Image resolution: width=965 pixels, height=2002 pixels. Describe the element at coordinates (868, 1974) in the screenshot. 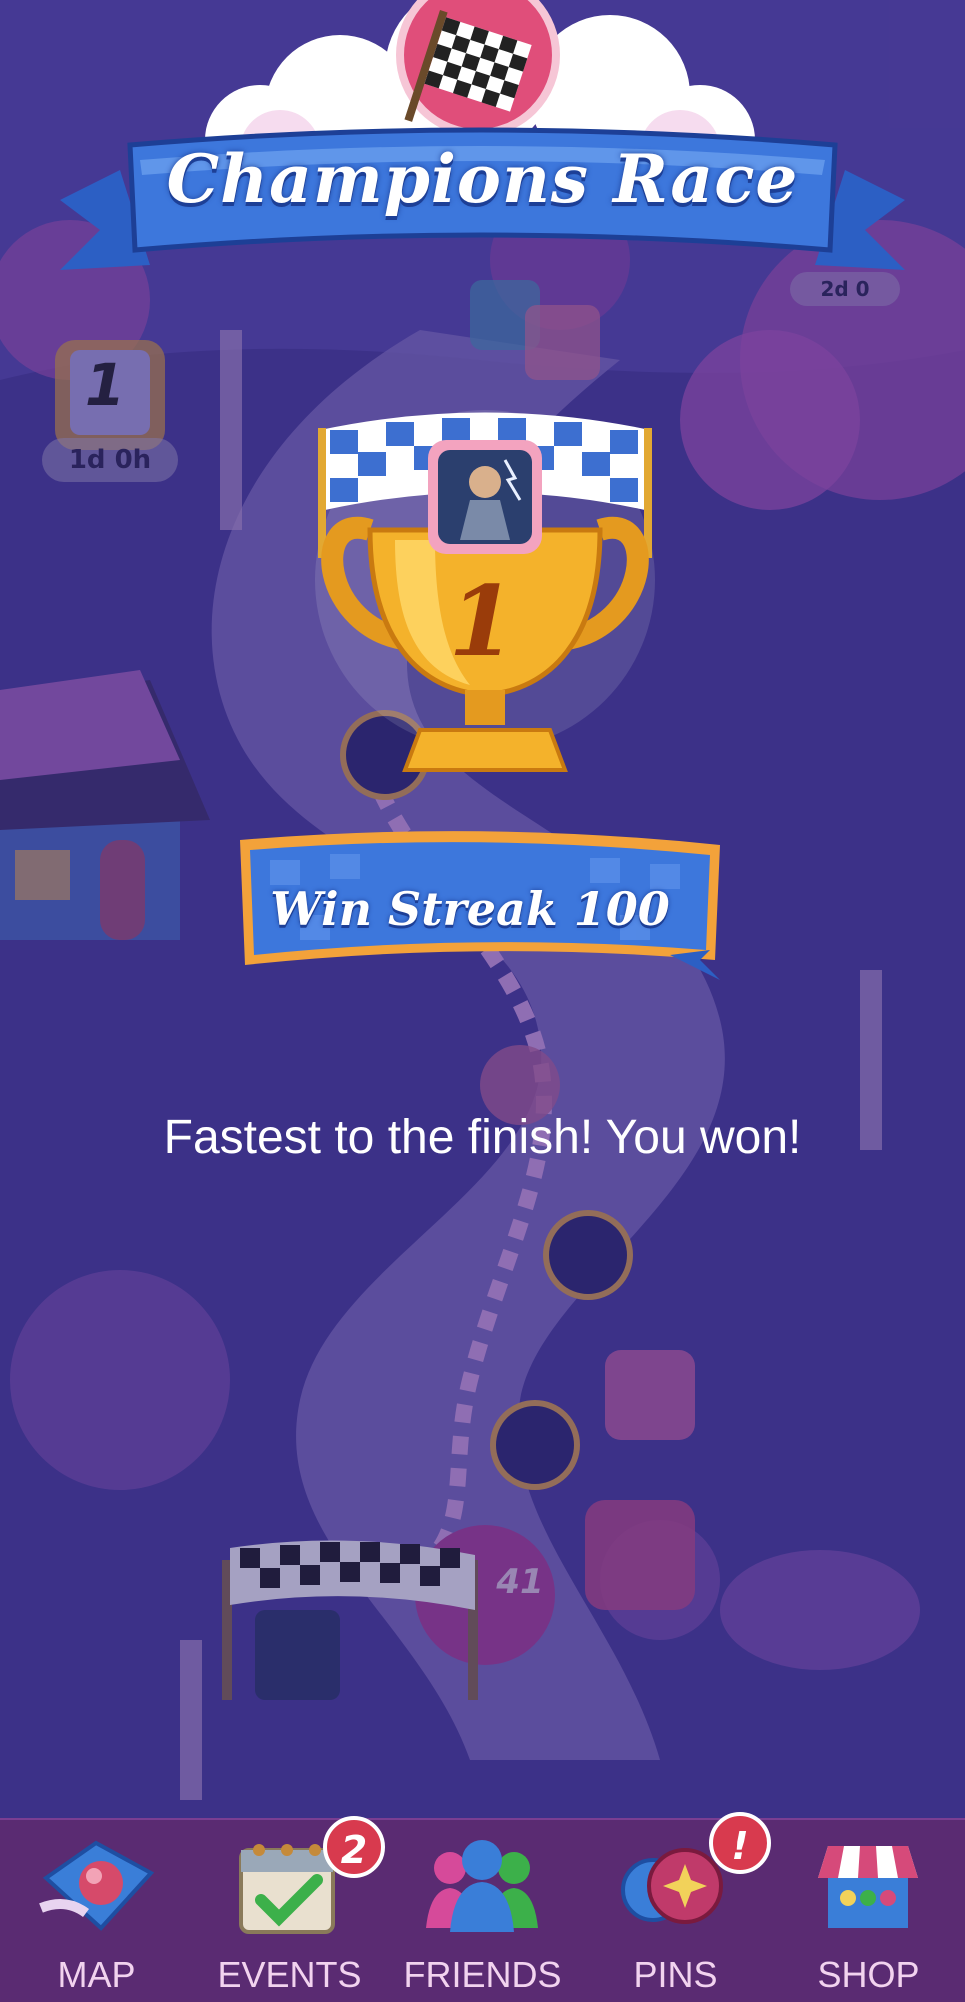

I see `nav-label-shop: SHOP` at that location.